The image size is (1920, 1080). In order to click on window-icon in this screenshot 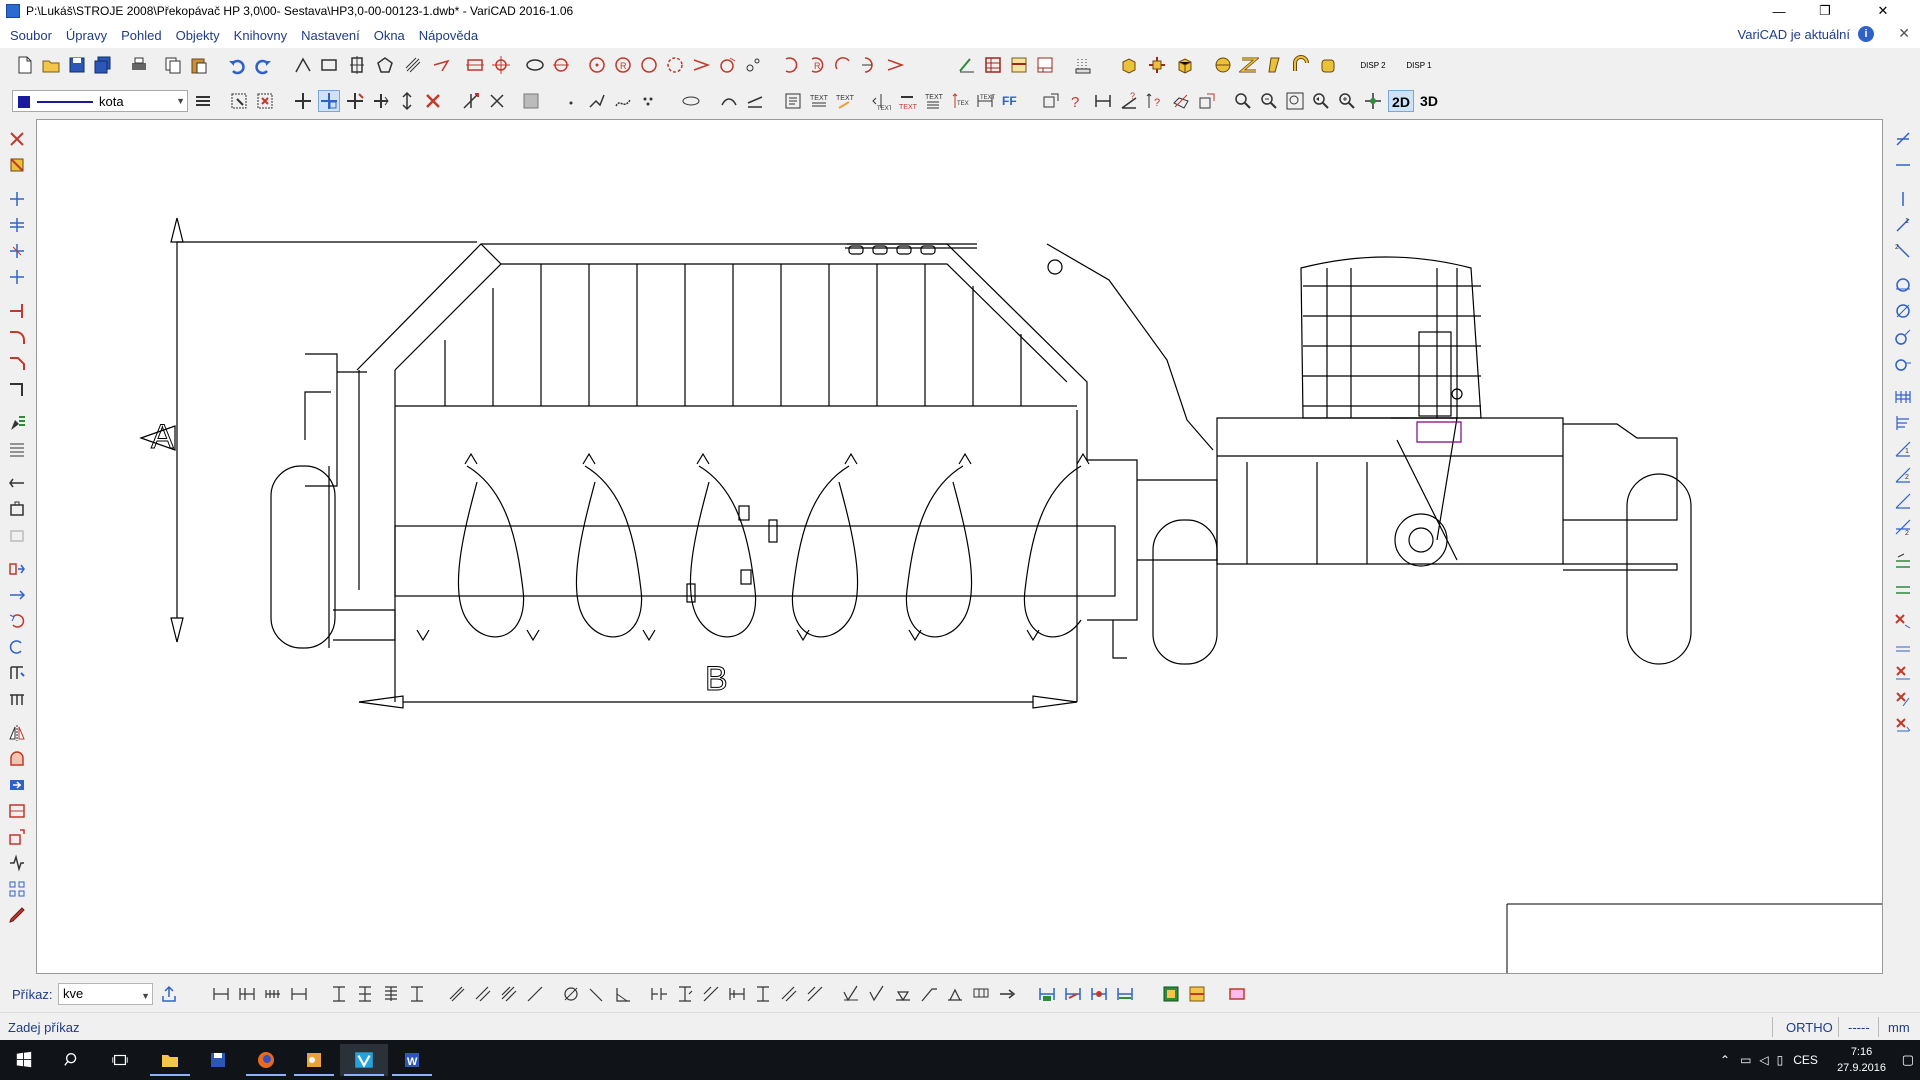, I will do `click(1207, 101)`.